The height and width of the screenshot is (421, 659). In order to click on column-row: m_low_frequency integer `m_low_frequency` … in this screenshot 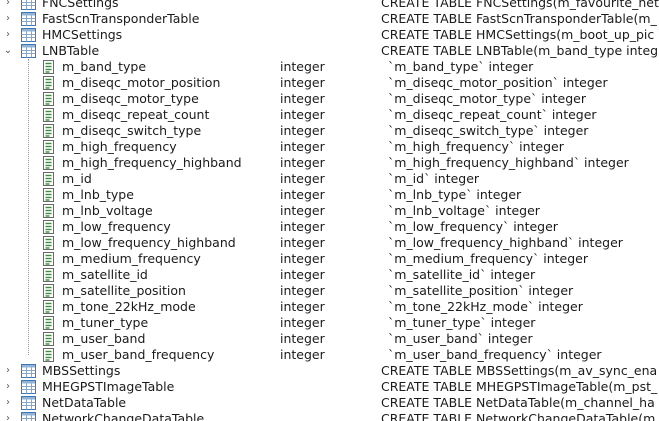, I will do `click(329, 227)`.